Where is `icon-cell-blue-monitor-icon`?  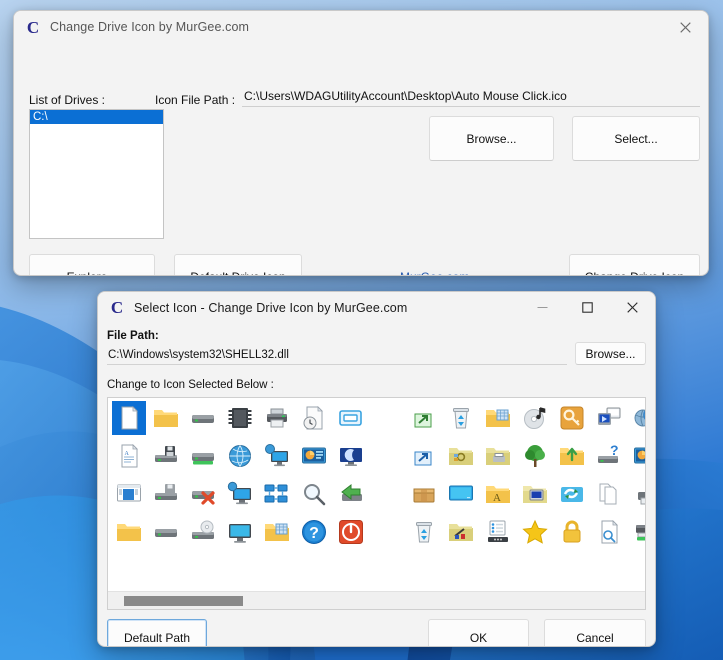 icon-cell-blue-monitor-icon is located at coordinates (461, 494).